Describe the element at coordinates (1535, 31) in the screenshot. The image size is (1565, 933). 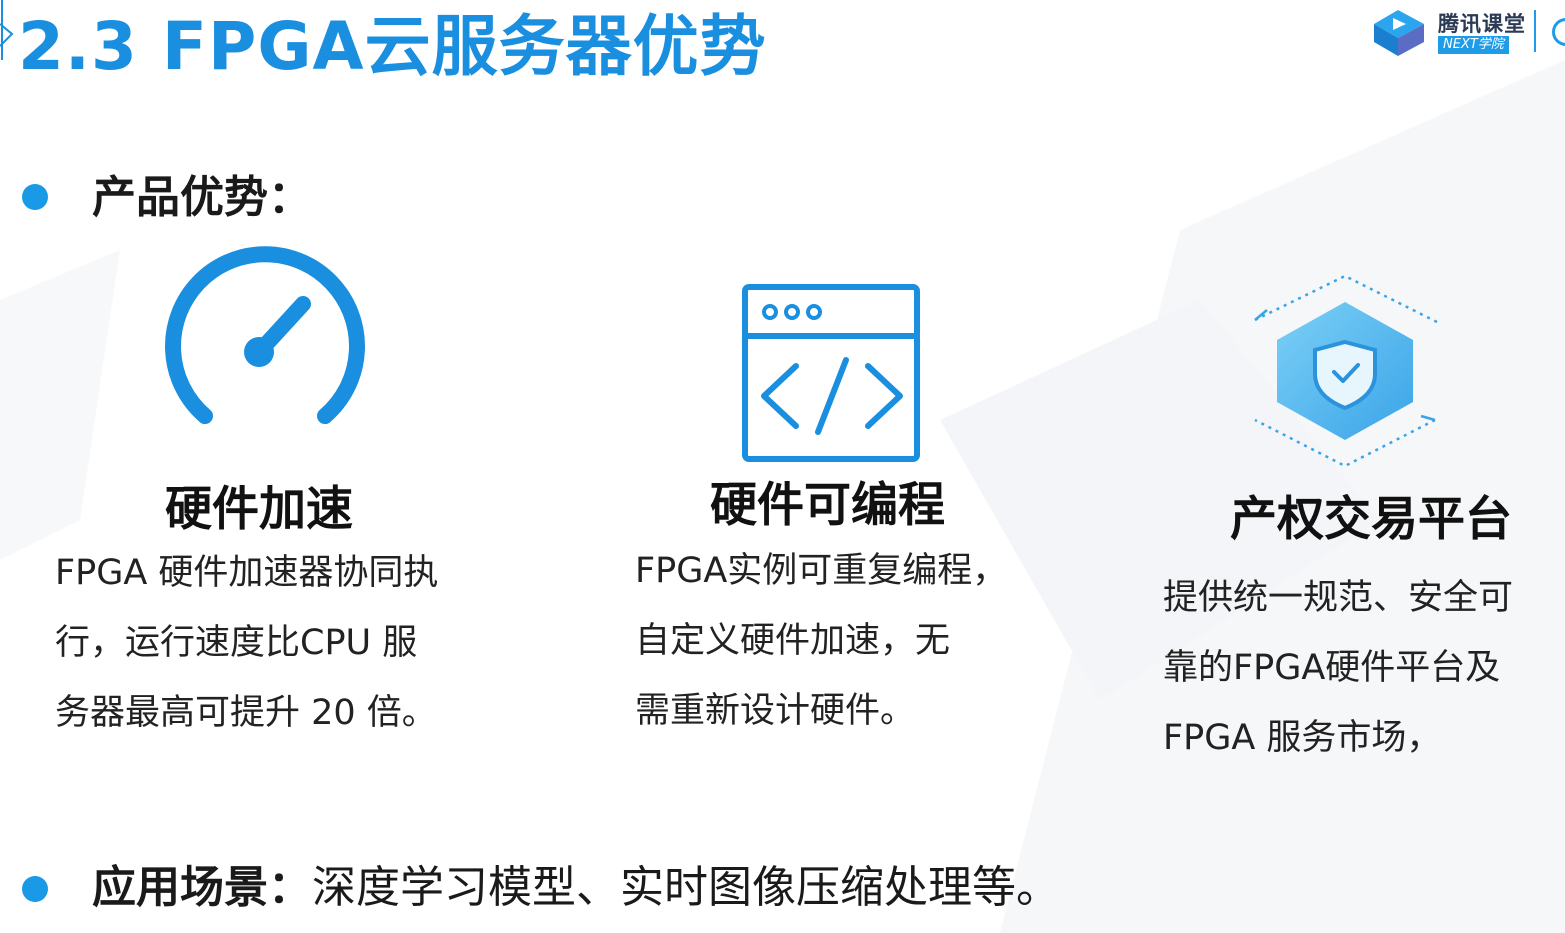
I see `logo-divider` at that location.